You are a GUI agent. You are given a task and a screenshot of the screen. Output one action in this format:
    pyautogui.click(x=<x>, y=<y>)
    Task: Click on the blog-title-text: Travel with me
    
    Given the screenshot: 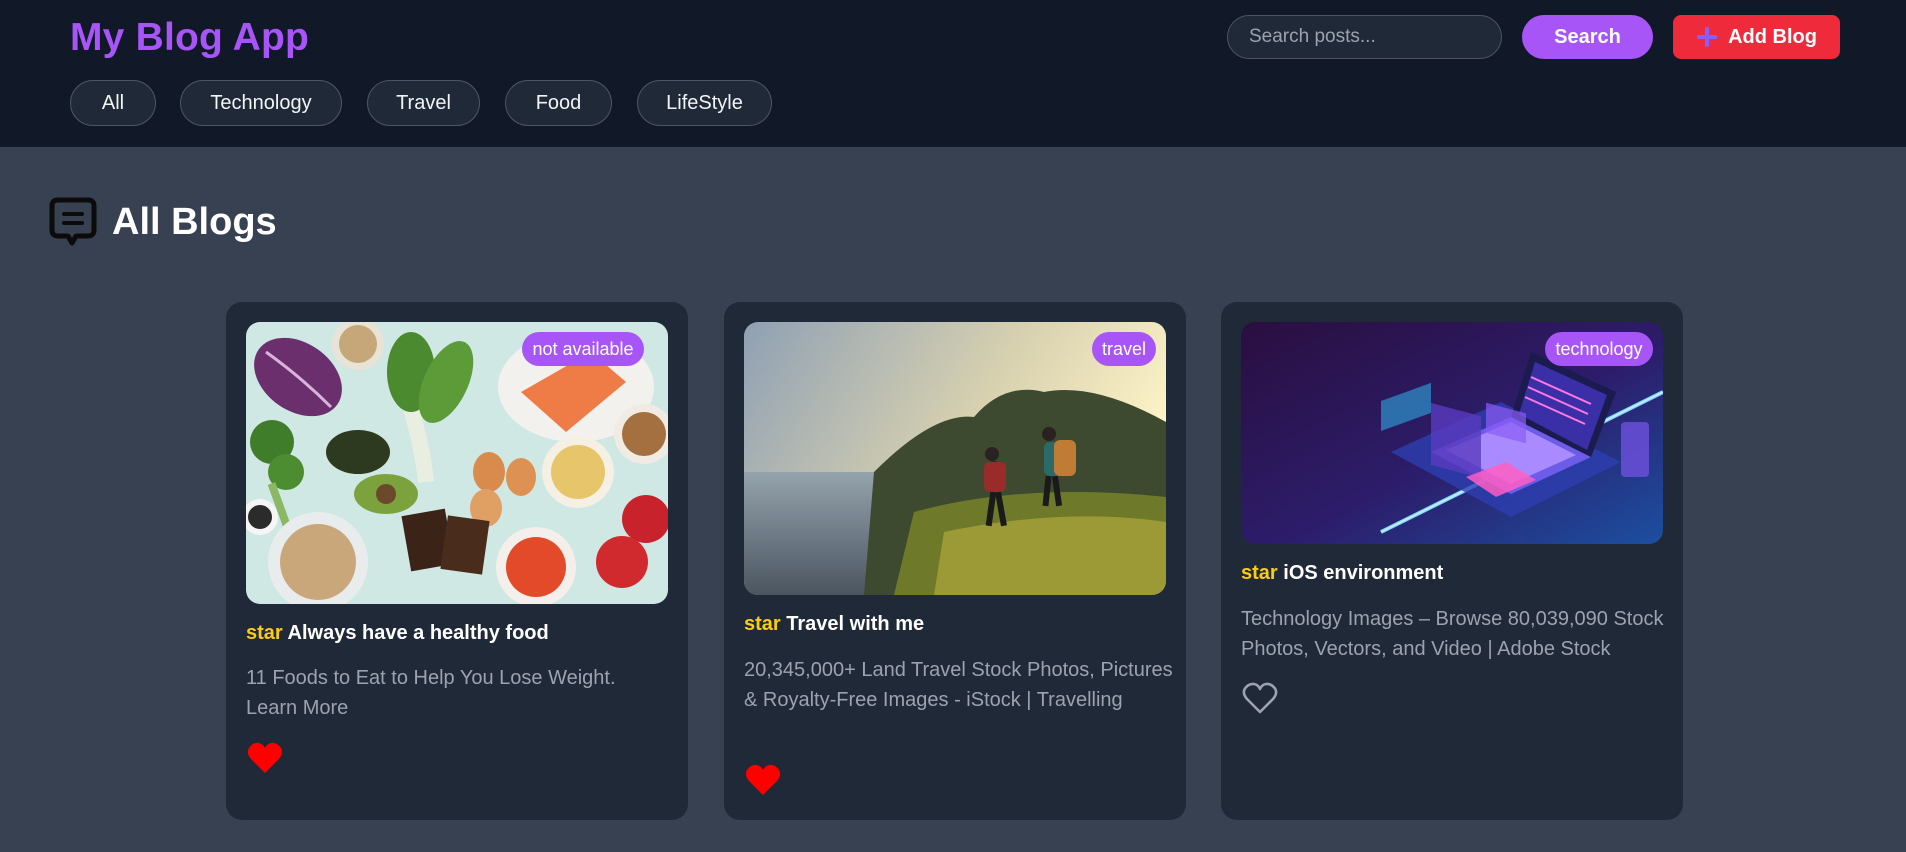 What is the action you would take?
    pyautogui.click(x=855, y=624)
    